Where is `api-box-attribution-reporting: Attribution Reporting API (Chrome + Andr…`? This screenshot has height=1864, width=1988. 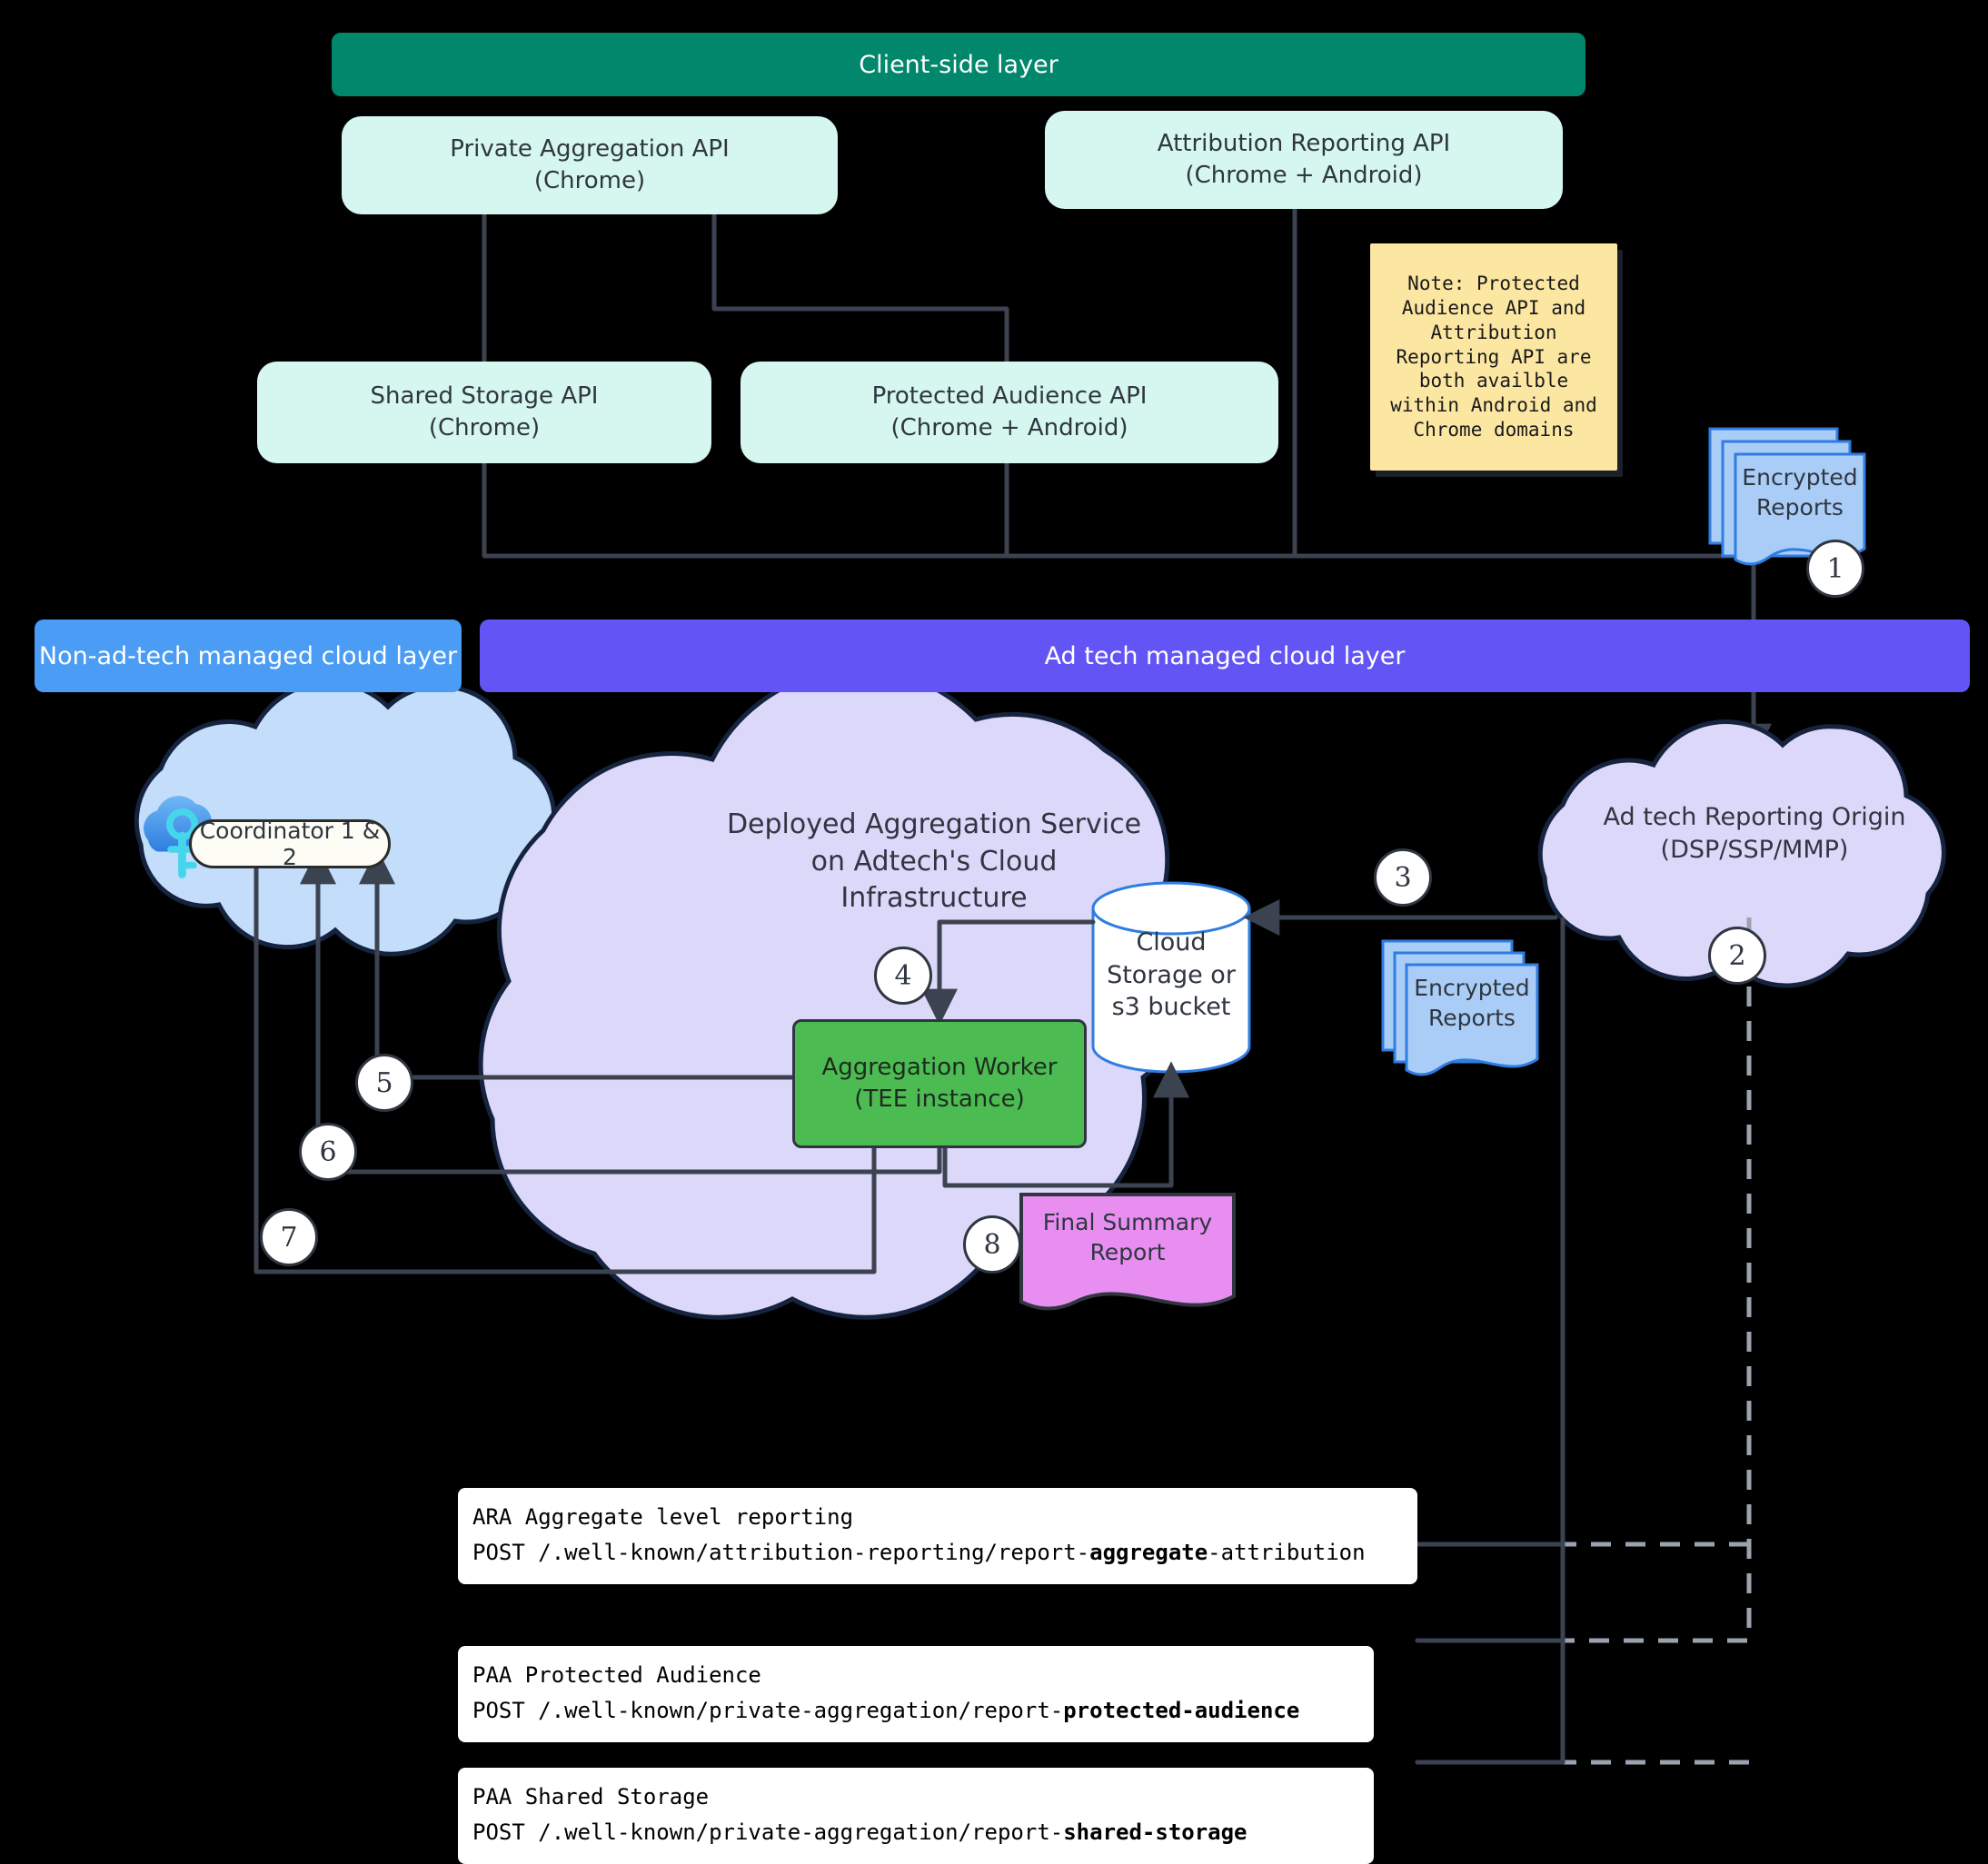 api-box-attribution-reporting: Attribution Reporting API (Chrome + Andr… is located at coordinates (1304, 160).